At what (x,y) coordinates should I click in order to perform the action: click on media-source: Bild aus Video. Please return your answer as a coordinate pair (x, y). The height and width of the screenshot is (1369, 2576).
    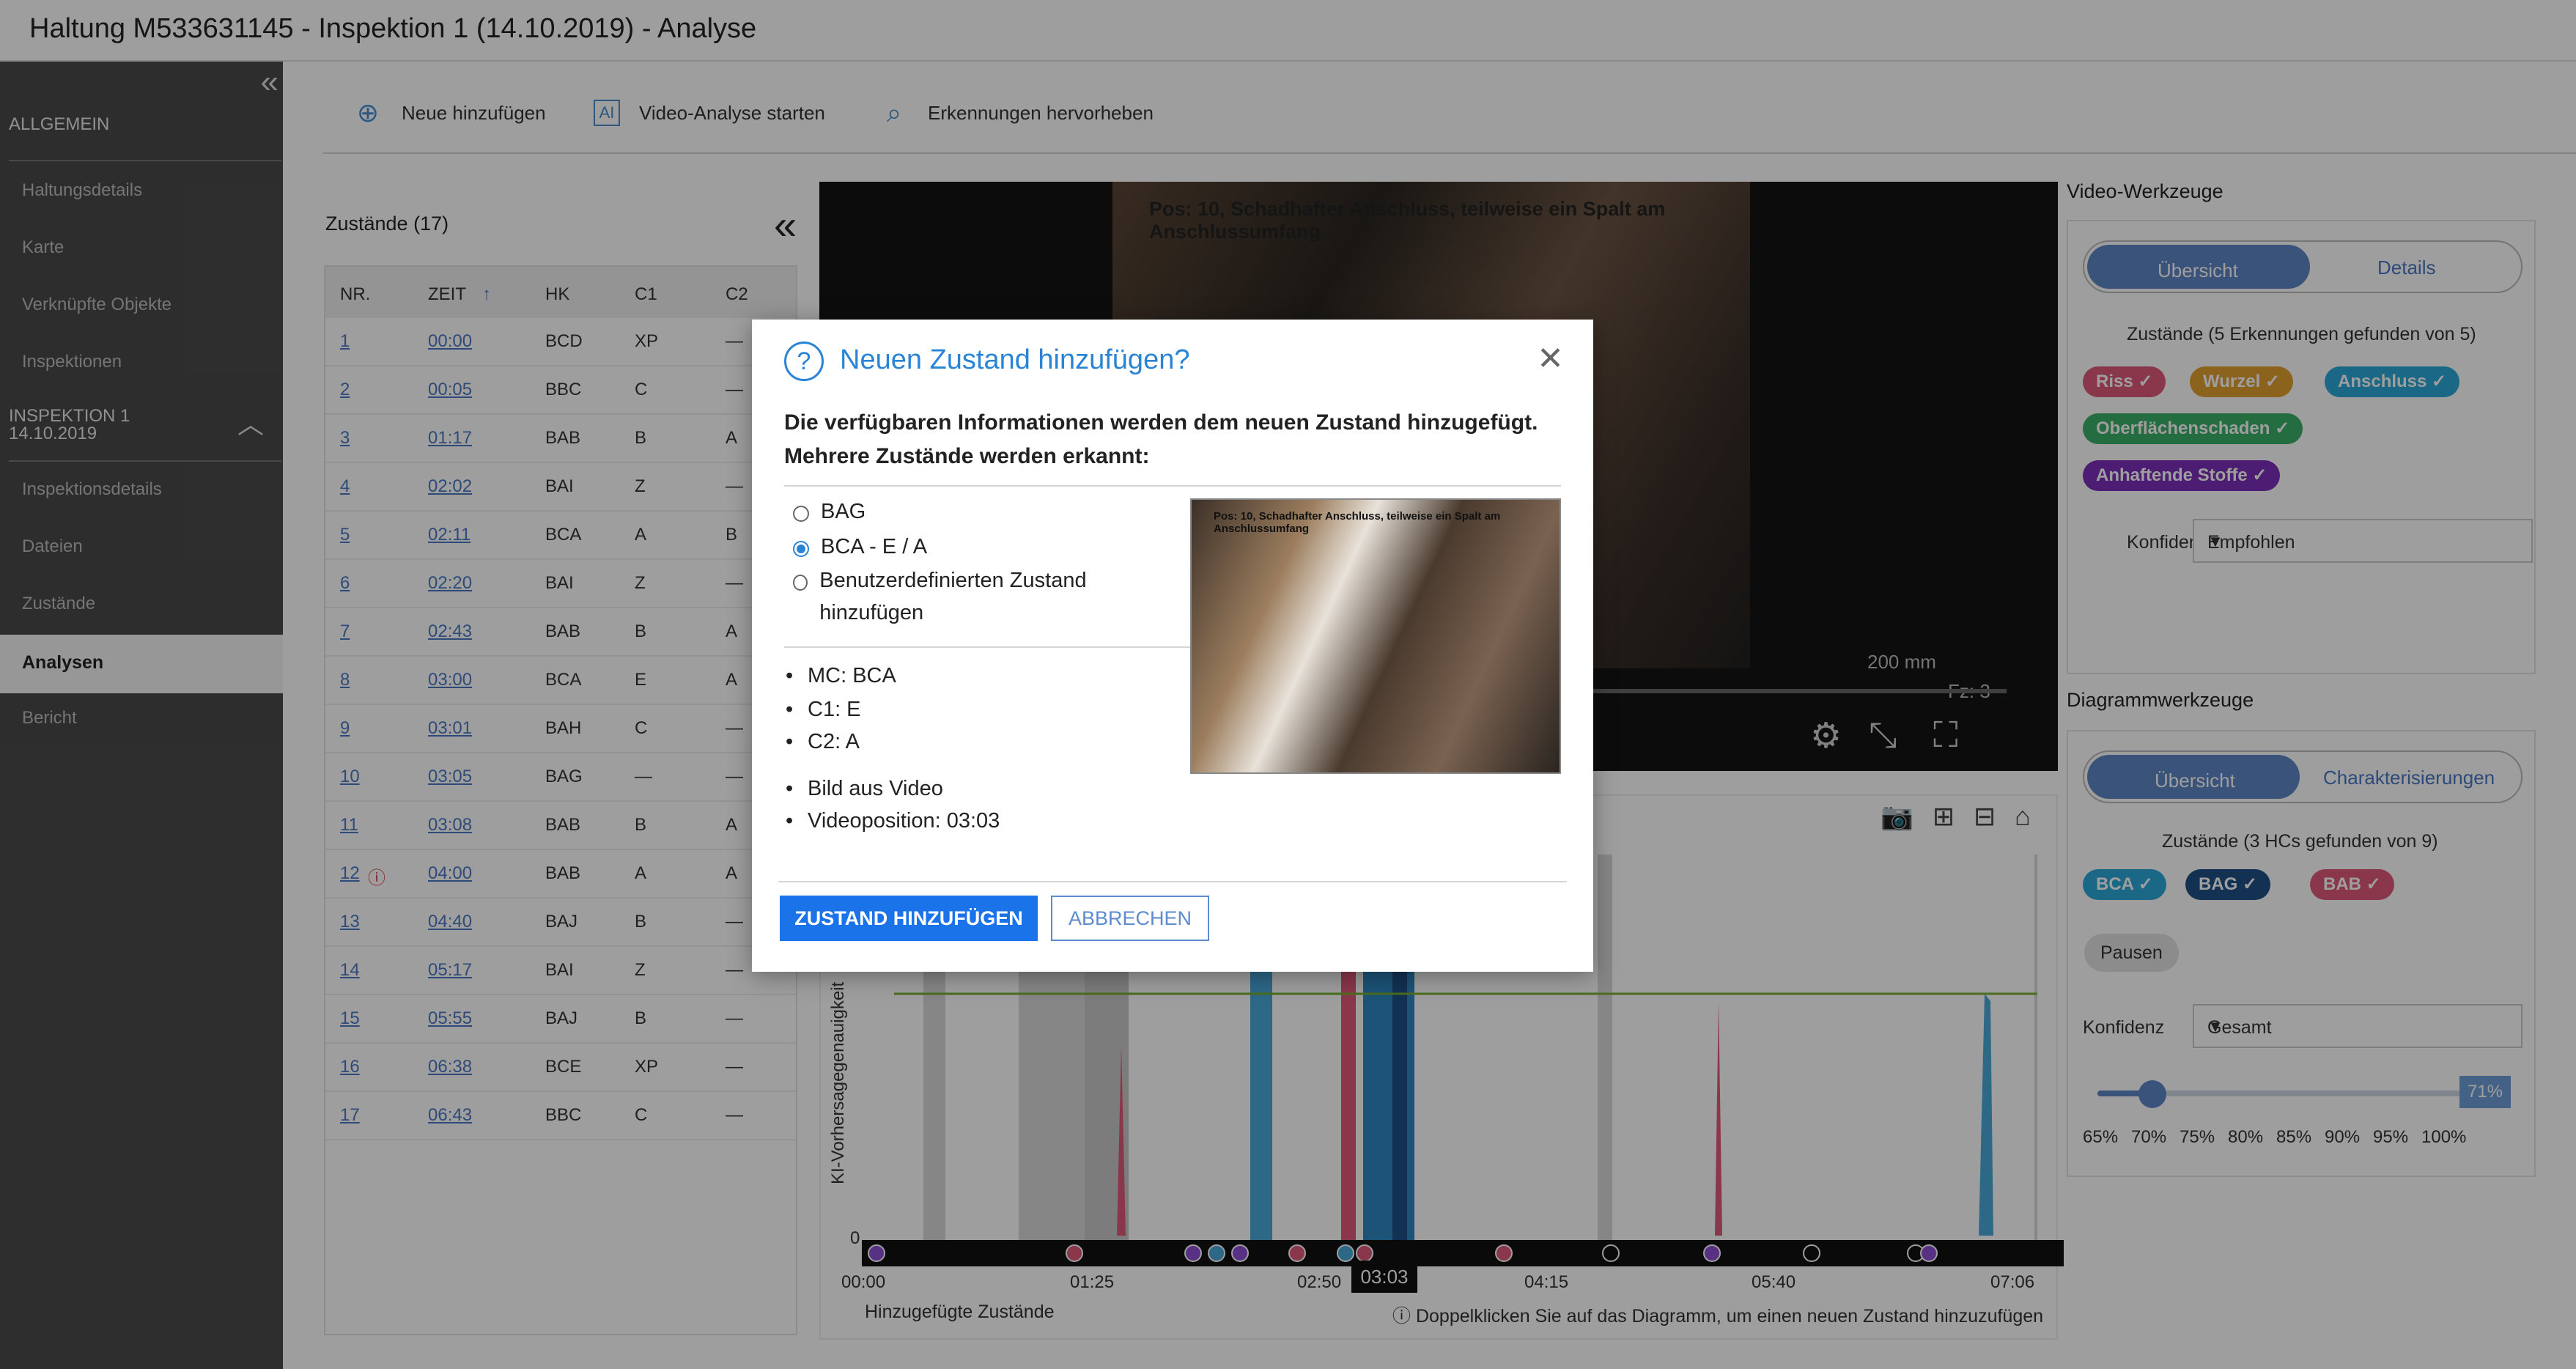
    Looking at the image, I should click on (864, 789).